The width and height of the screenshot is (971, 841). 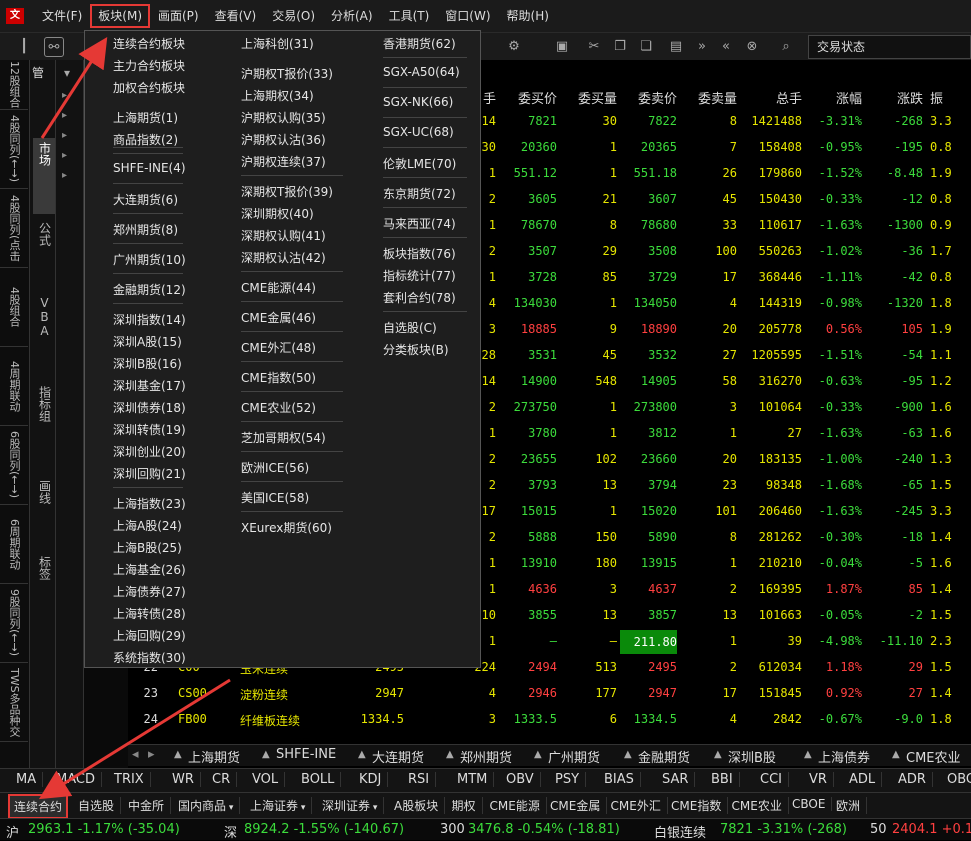 What do you see at coordinates (236, 16) in the screenshot?
I see `menu-item: 查看(V)` at bounding box center [236, 16].